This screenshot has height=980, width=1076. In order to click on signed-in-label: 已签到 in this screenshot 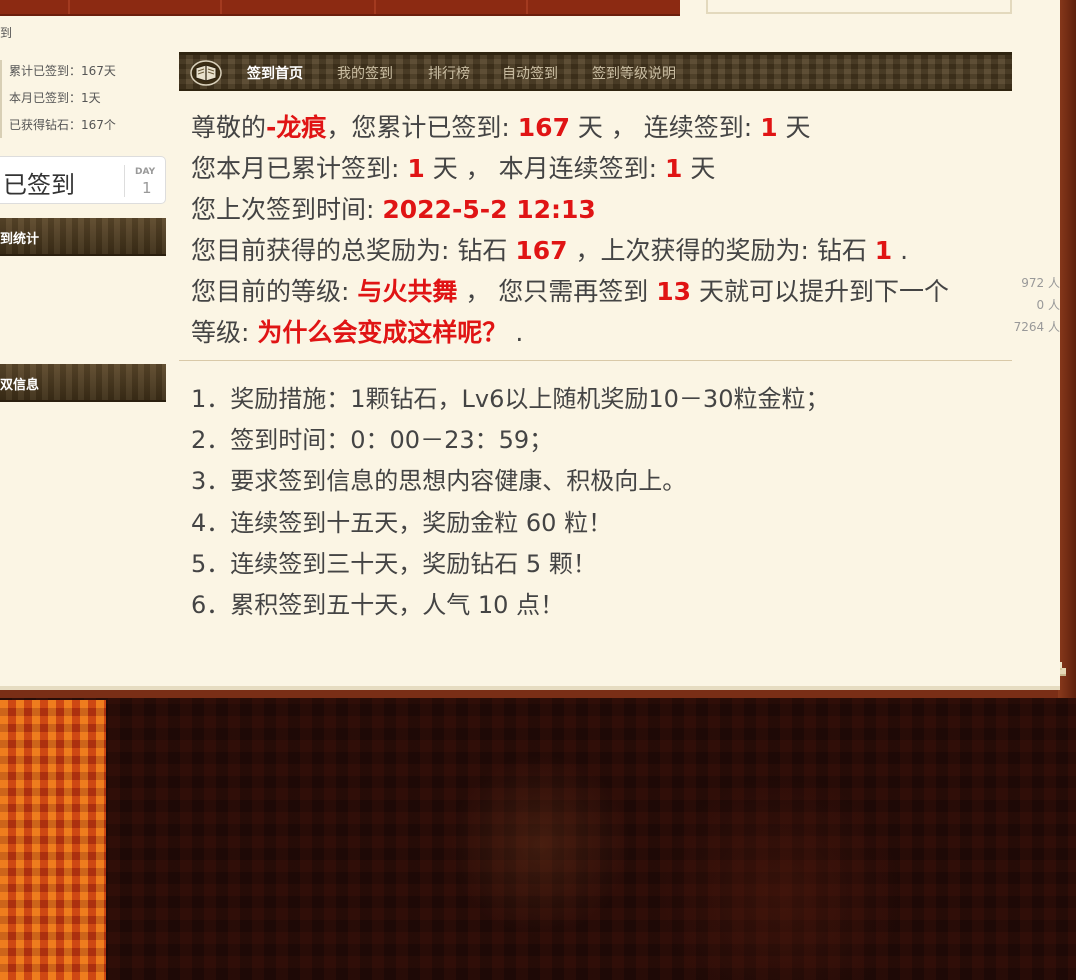, I will do `click(39, 185)`.